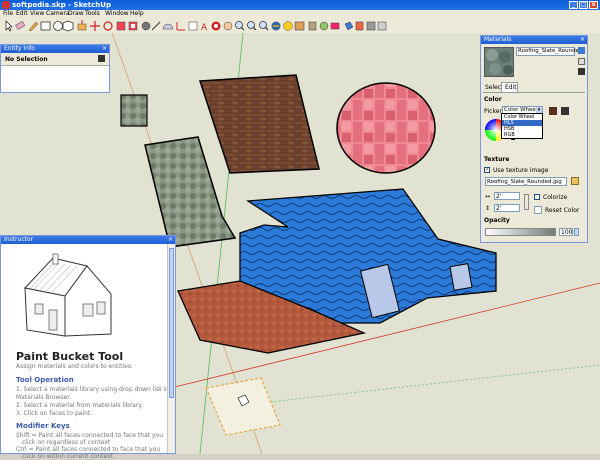  I want to click on look-around-icon, so click(324, 26).